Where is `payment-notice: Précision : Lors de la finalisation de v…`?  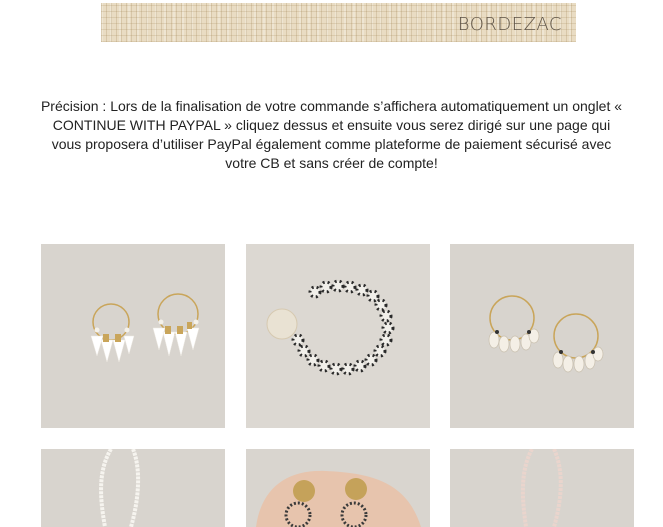
payment-notice: Précision : Lors de la finalisation de v… is located at coordinates (331, 134).